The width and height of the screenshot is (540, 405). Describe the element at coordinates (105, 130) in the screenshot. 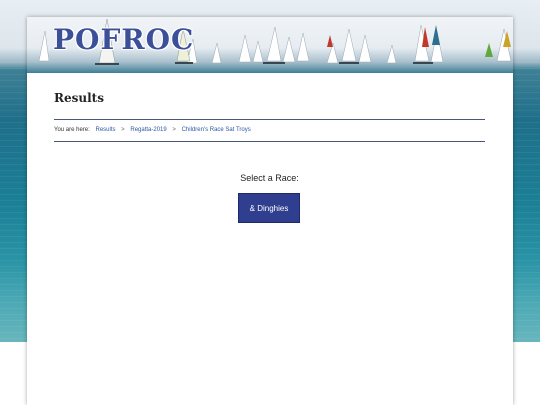

I see `breadcrumb-link-results: Results` at that location.